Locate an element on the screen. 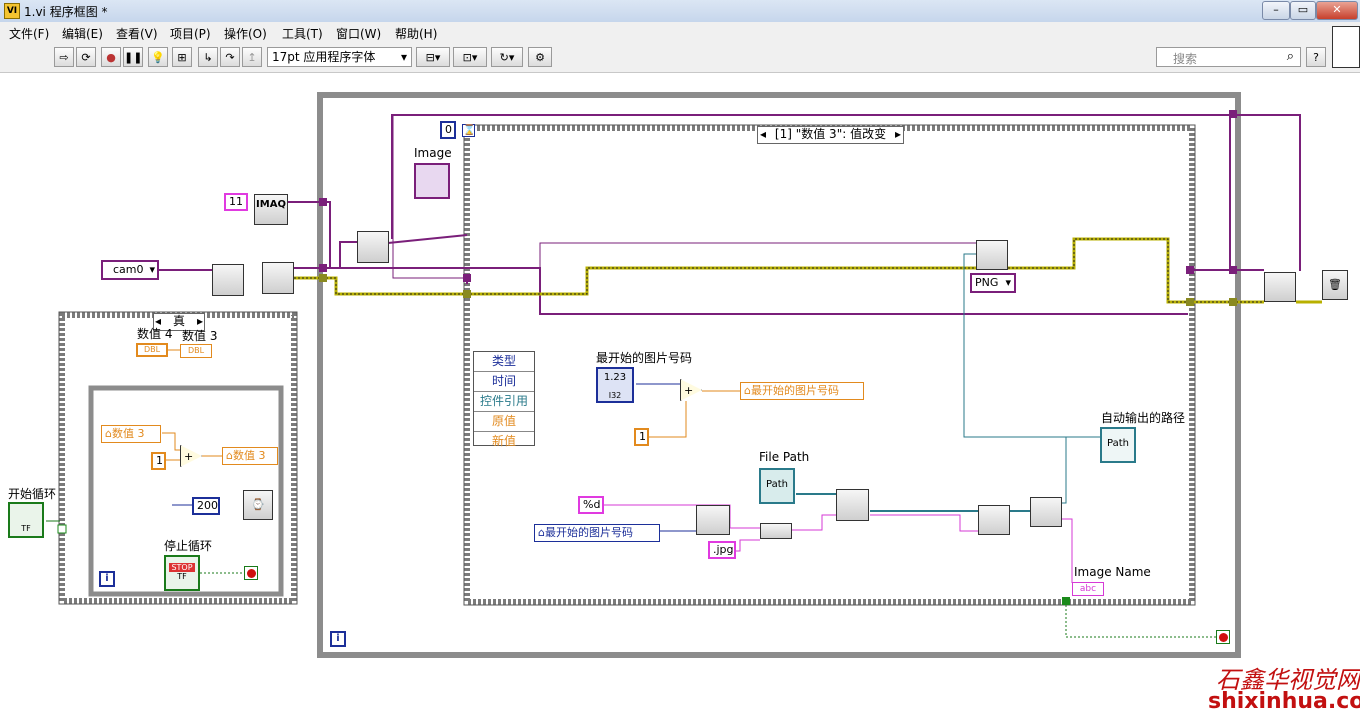 This screenshot has height=715, width=1360. local-first-num-2: ⌂最开始的图片号码 is located at coordinates (597, 533).